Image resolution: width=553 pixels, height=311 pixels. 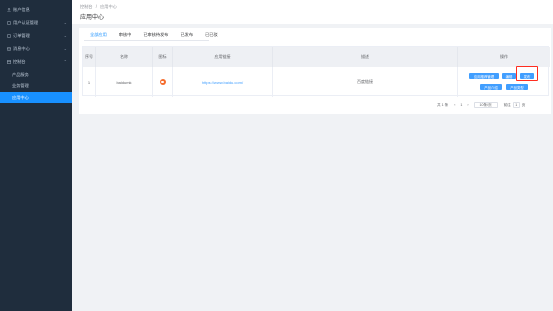 What do you see at coordinates (86, 6) in the screenshot?
I see `breadcrumb-parent: 控制台` at bounding box center [86, 6].